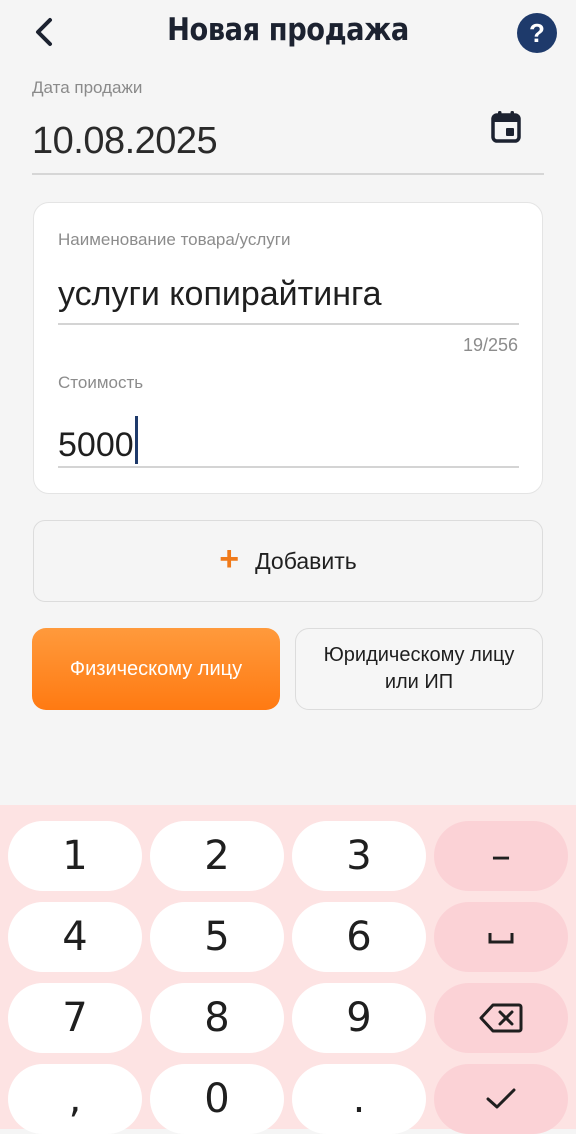 This screenshot has height=1134, width=576. I want to click on key-2: 2, so click(217, 856).